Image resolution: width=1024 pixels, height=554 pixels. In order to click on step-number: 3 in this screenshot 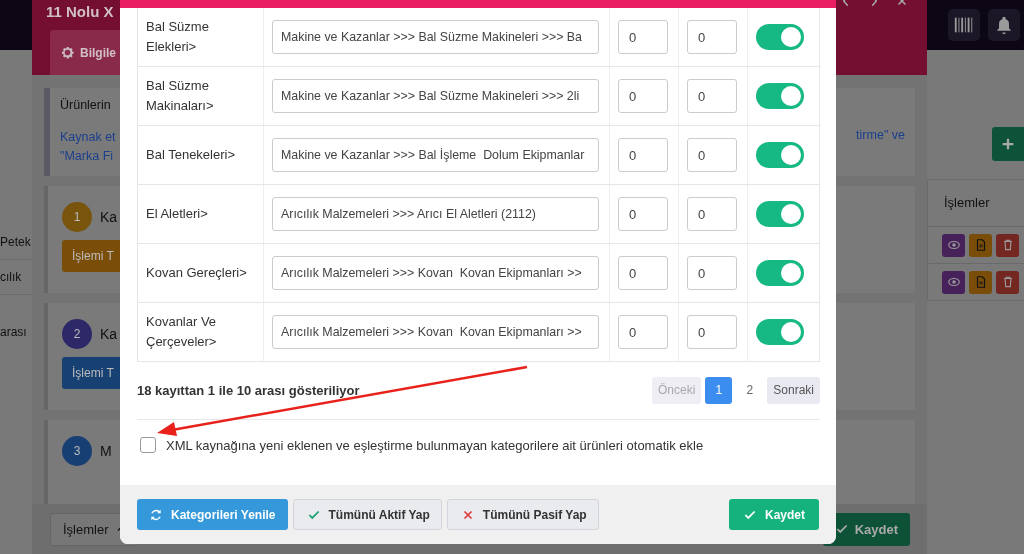, I will do `click(77, 451)`.